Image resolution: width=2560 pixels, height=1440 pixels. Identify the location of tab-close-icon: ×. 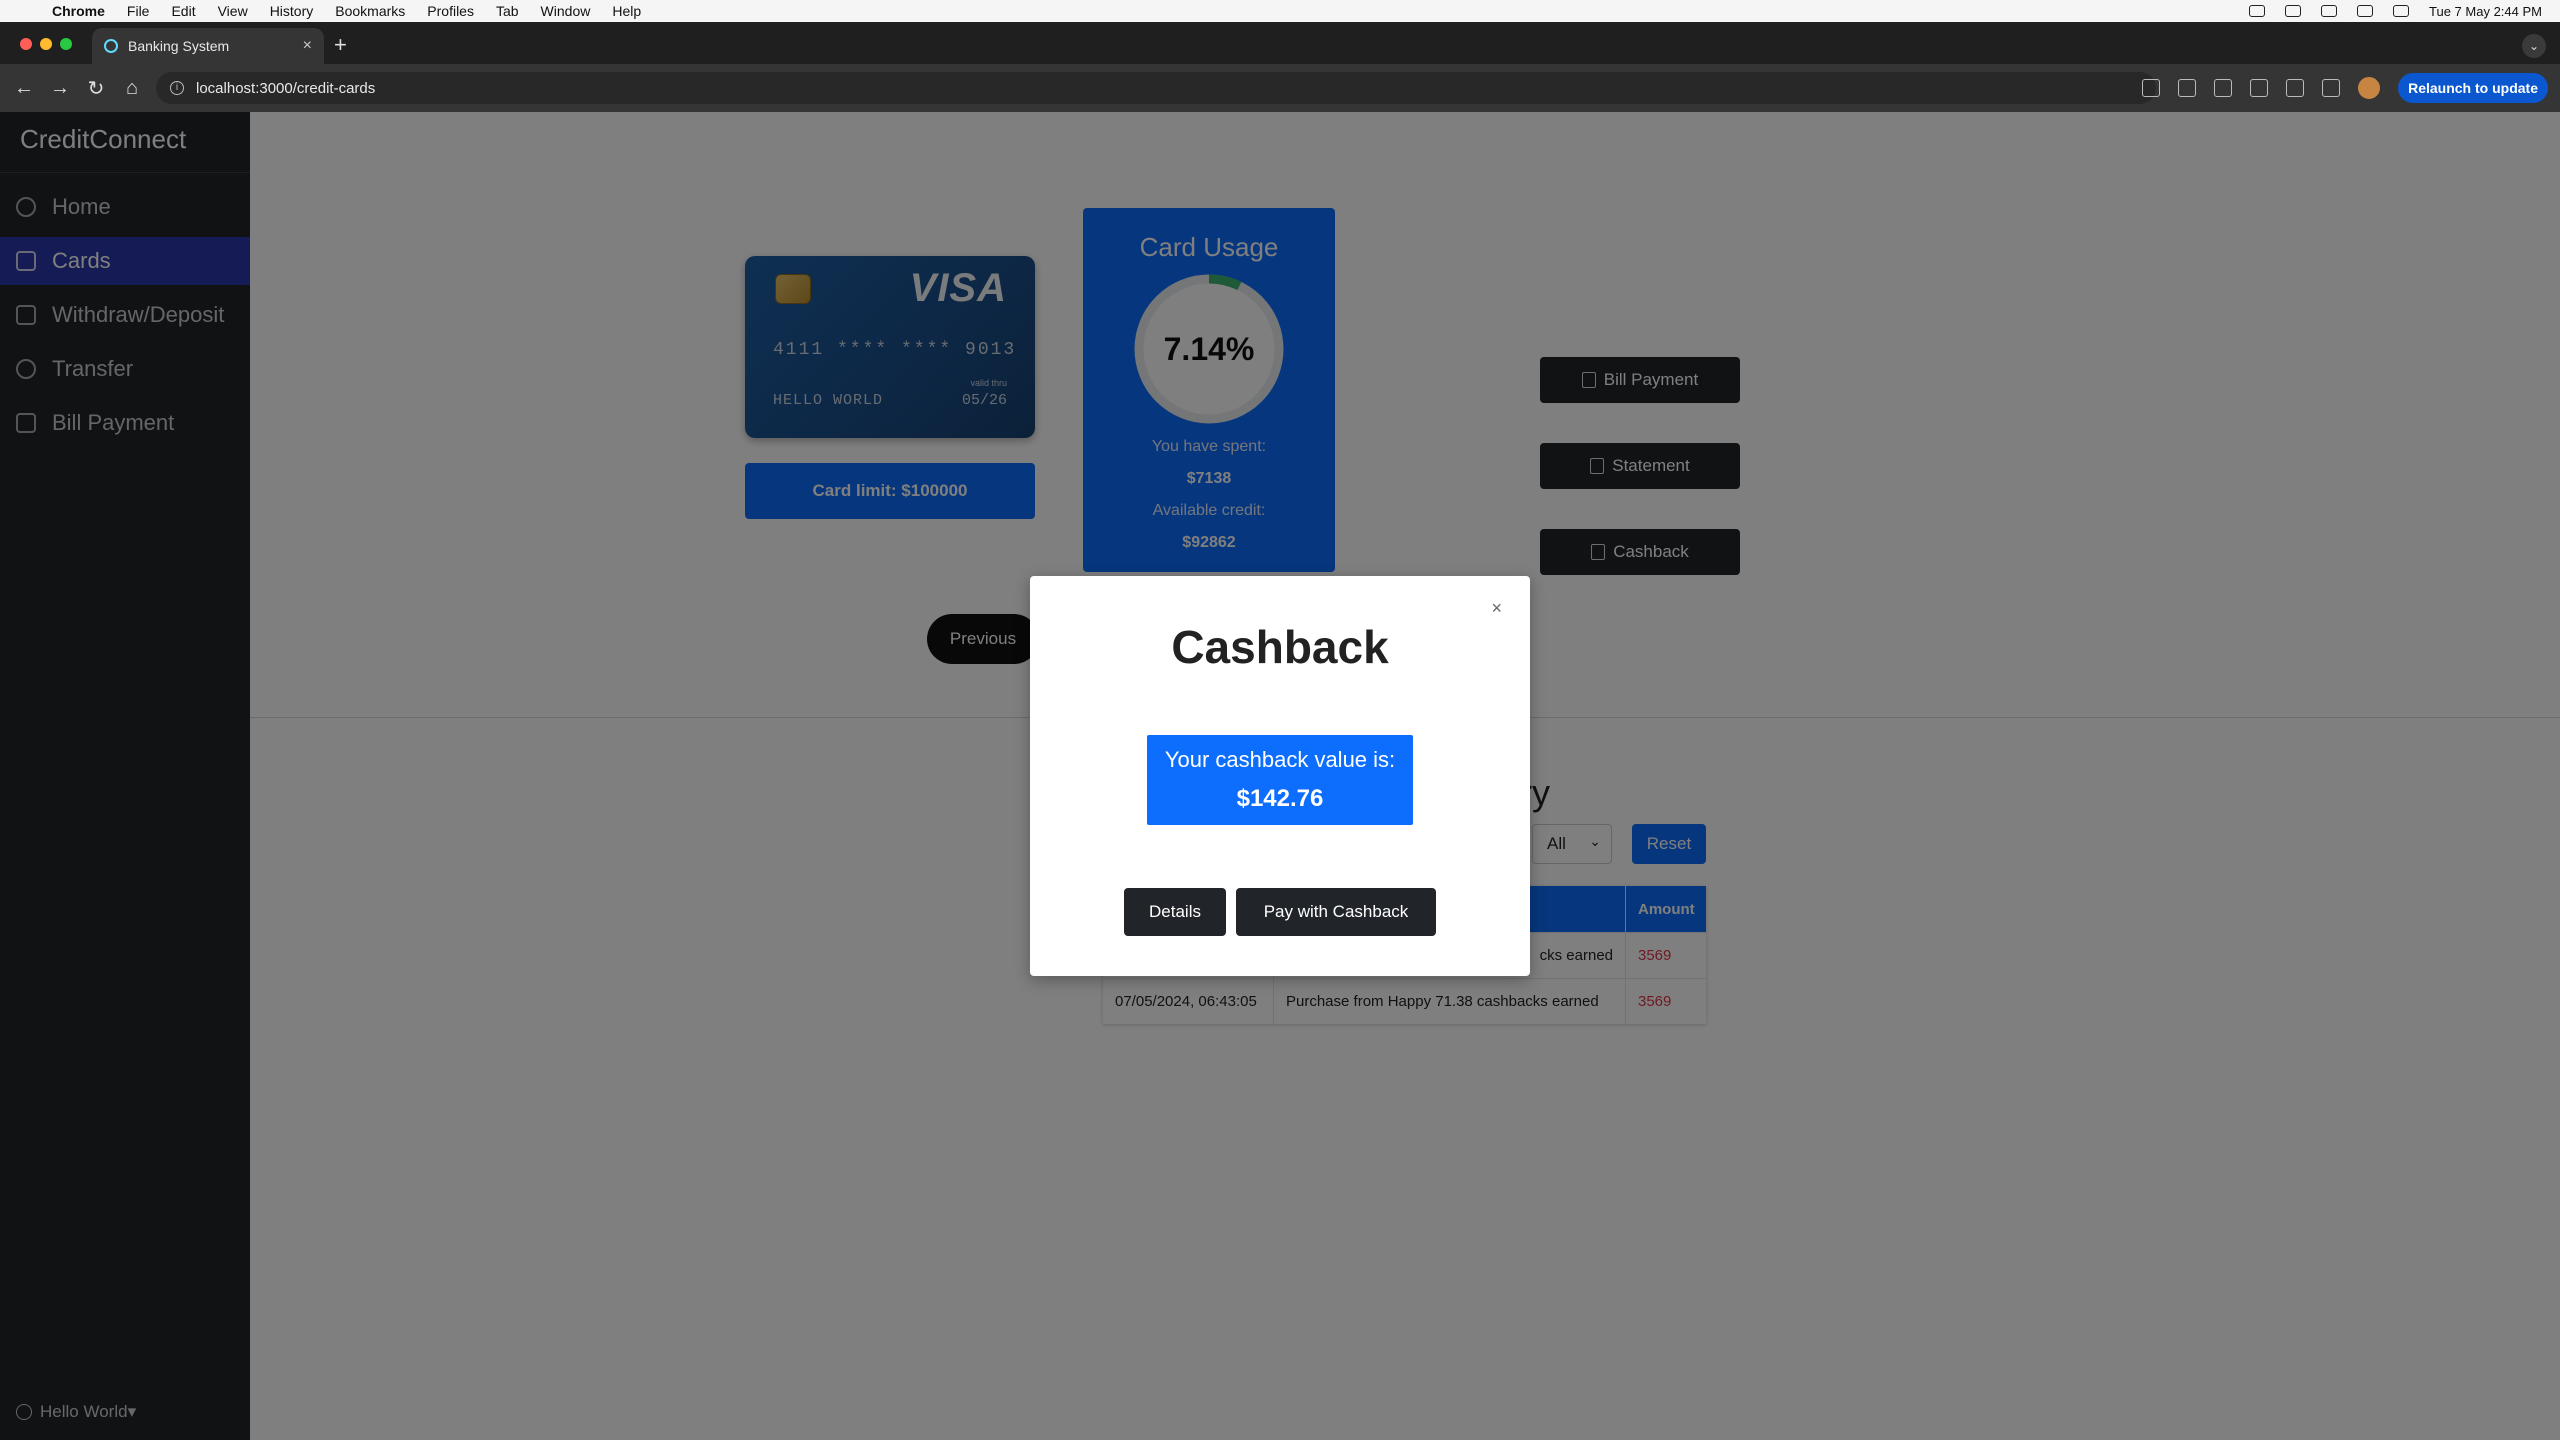
(307, 46).